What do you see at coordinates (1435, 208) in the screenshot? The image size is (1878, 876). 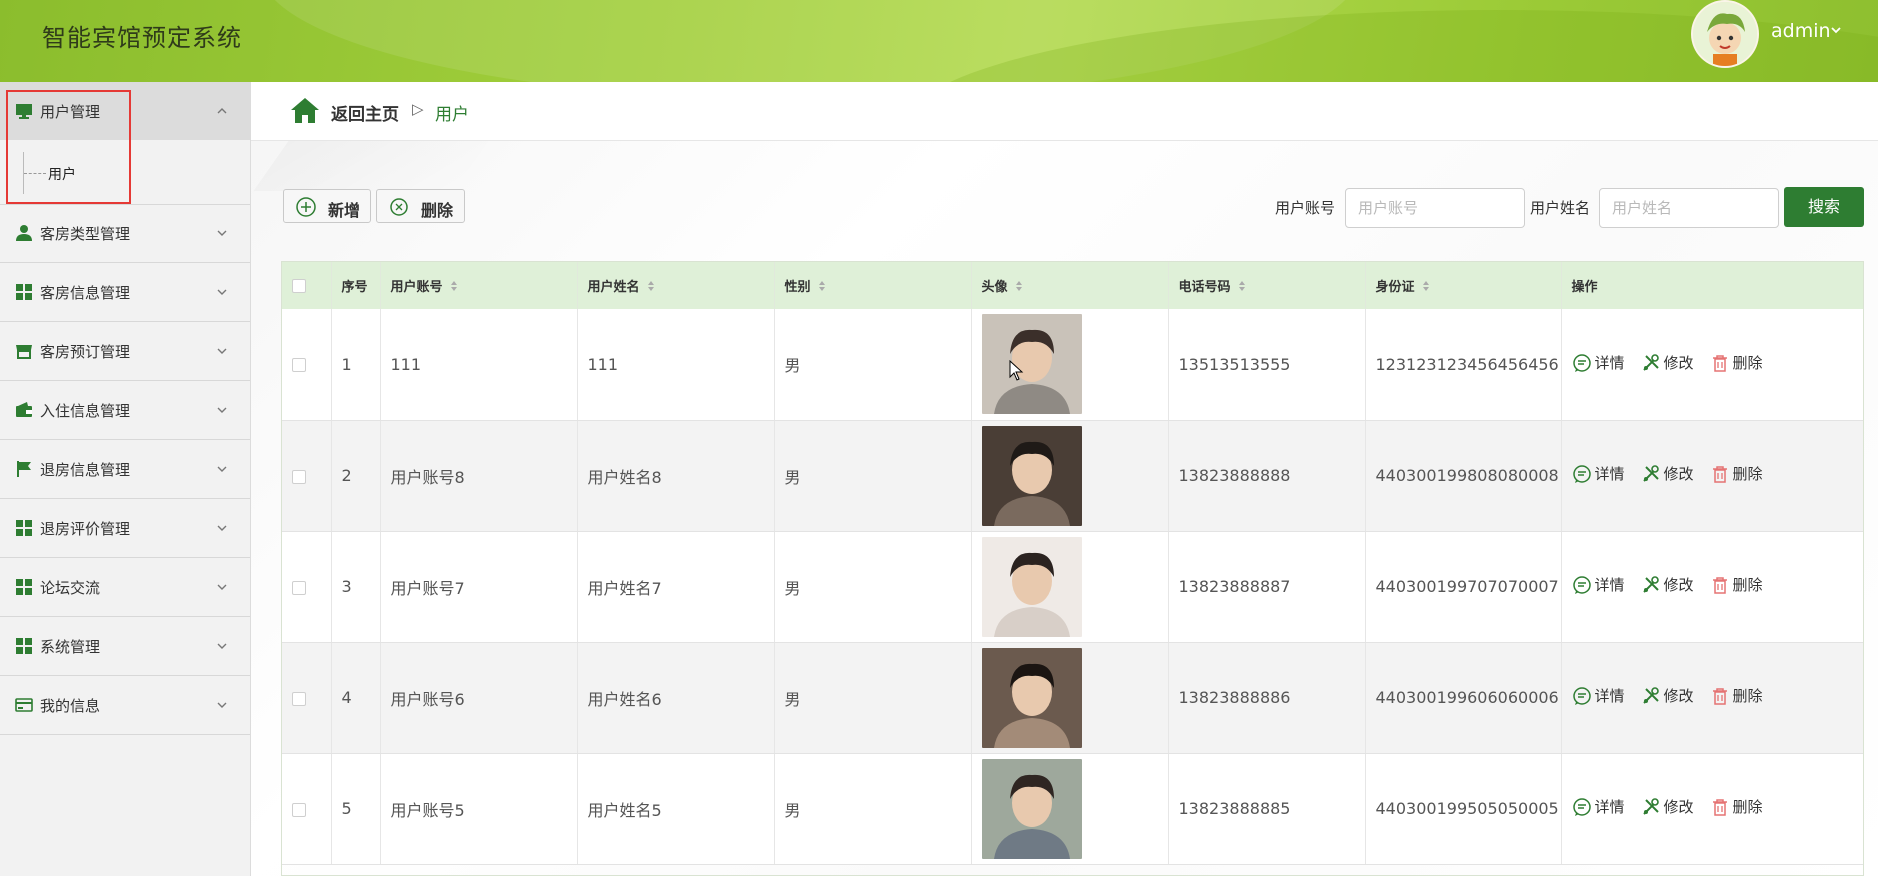 I see `account-search-input` at bounding box center [1435, 208].